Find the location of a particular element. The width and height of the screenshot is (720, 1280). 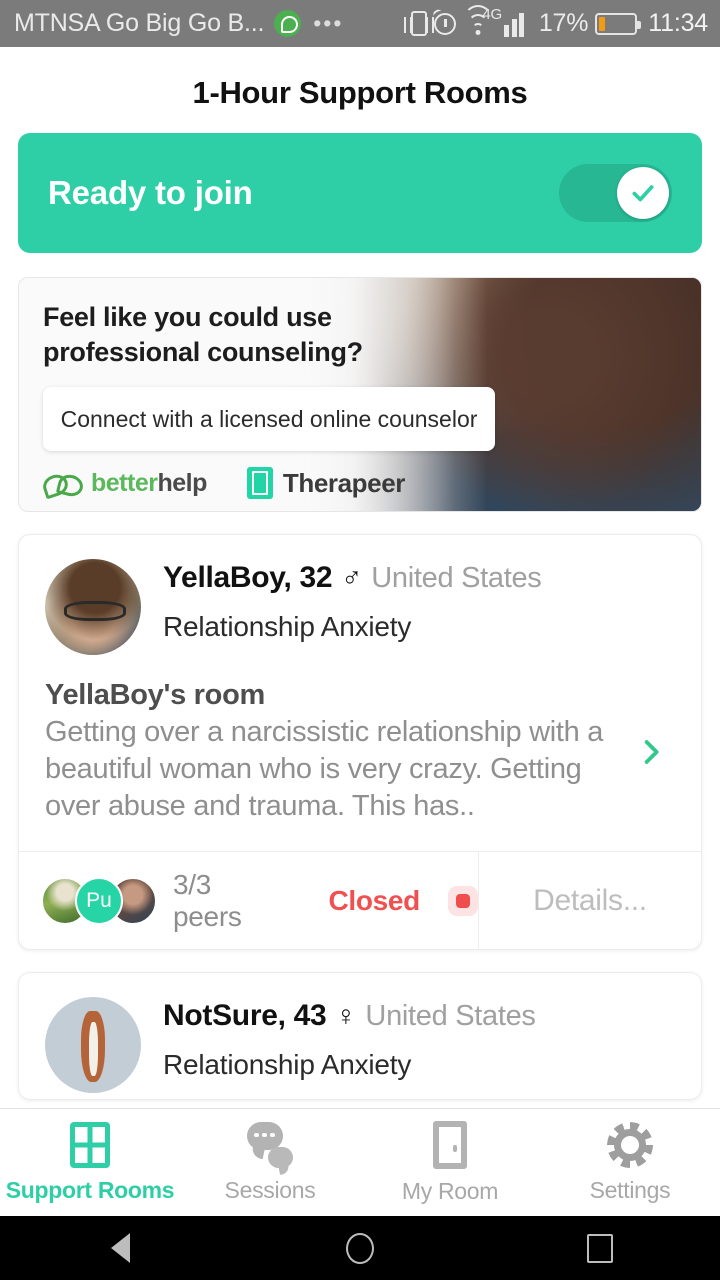

android-home-button is located at coordinates (360, 1248).